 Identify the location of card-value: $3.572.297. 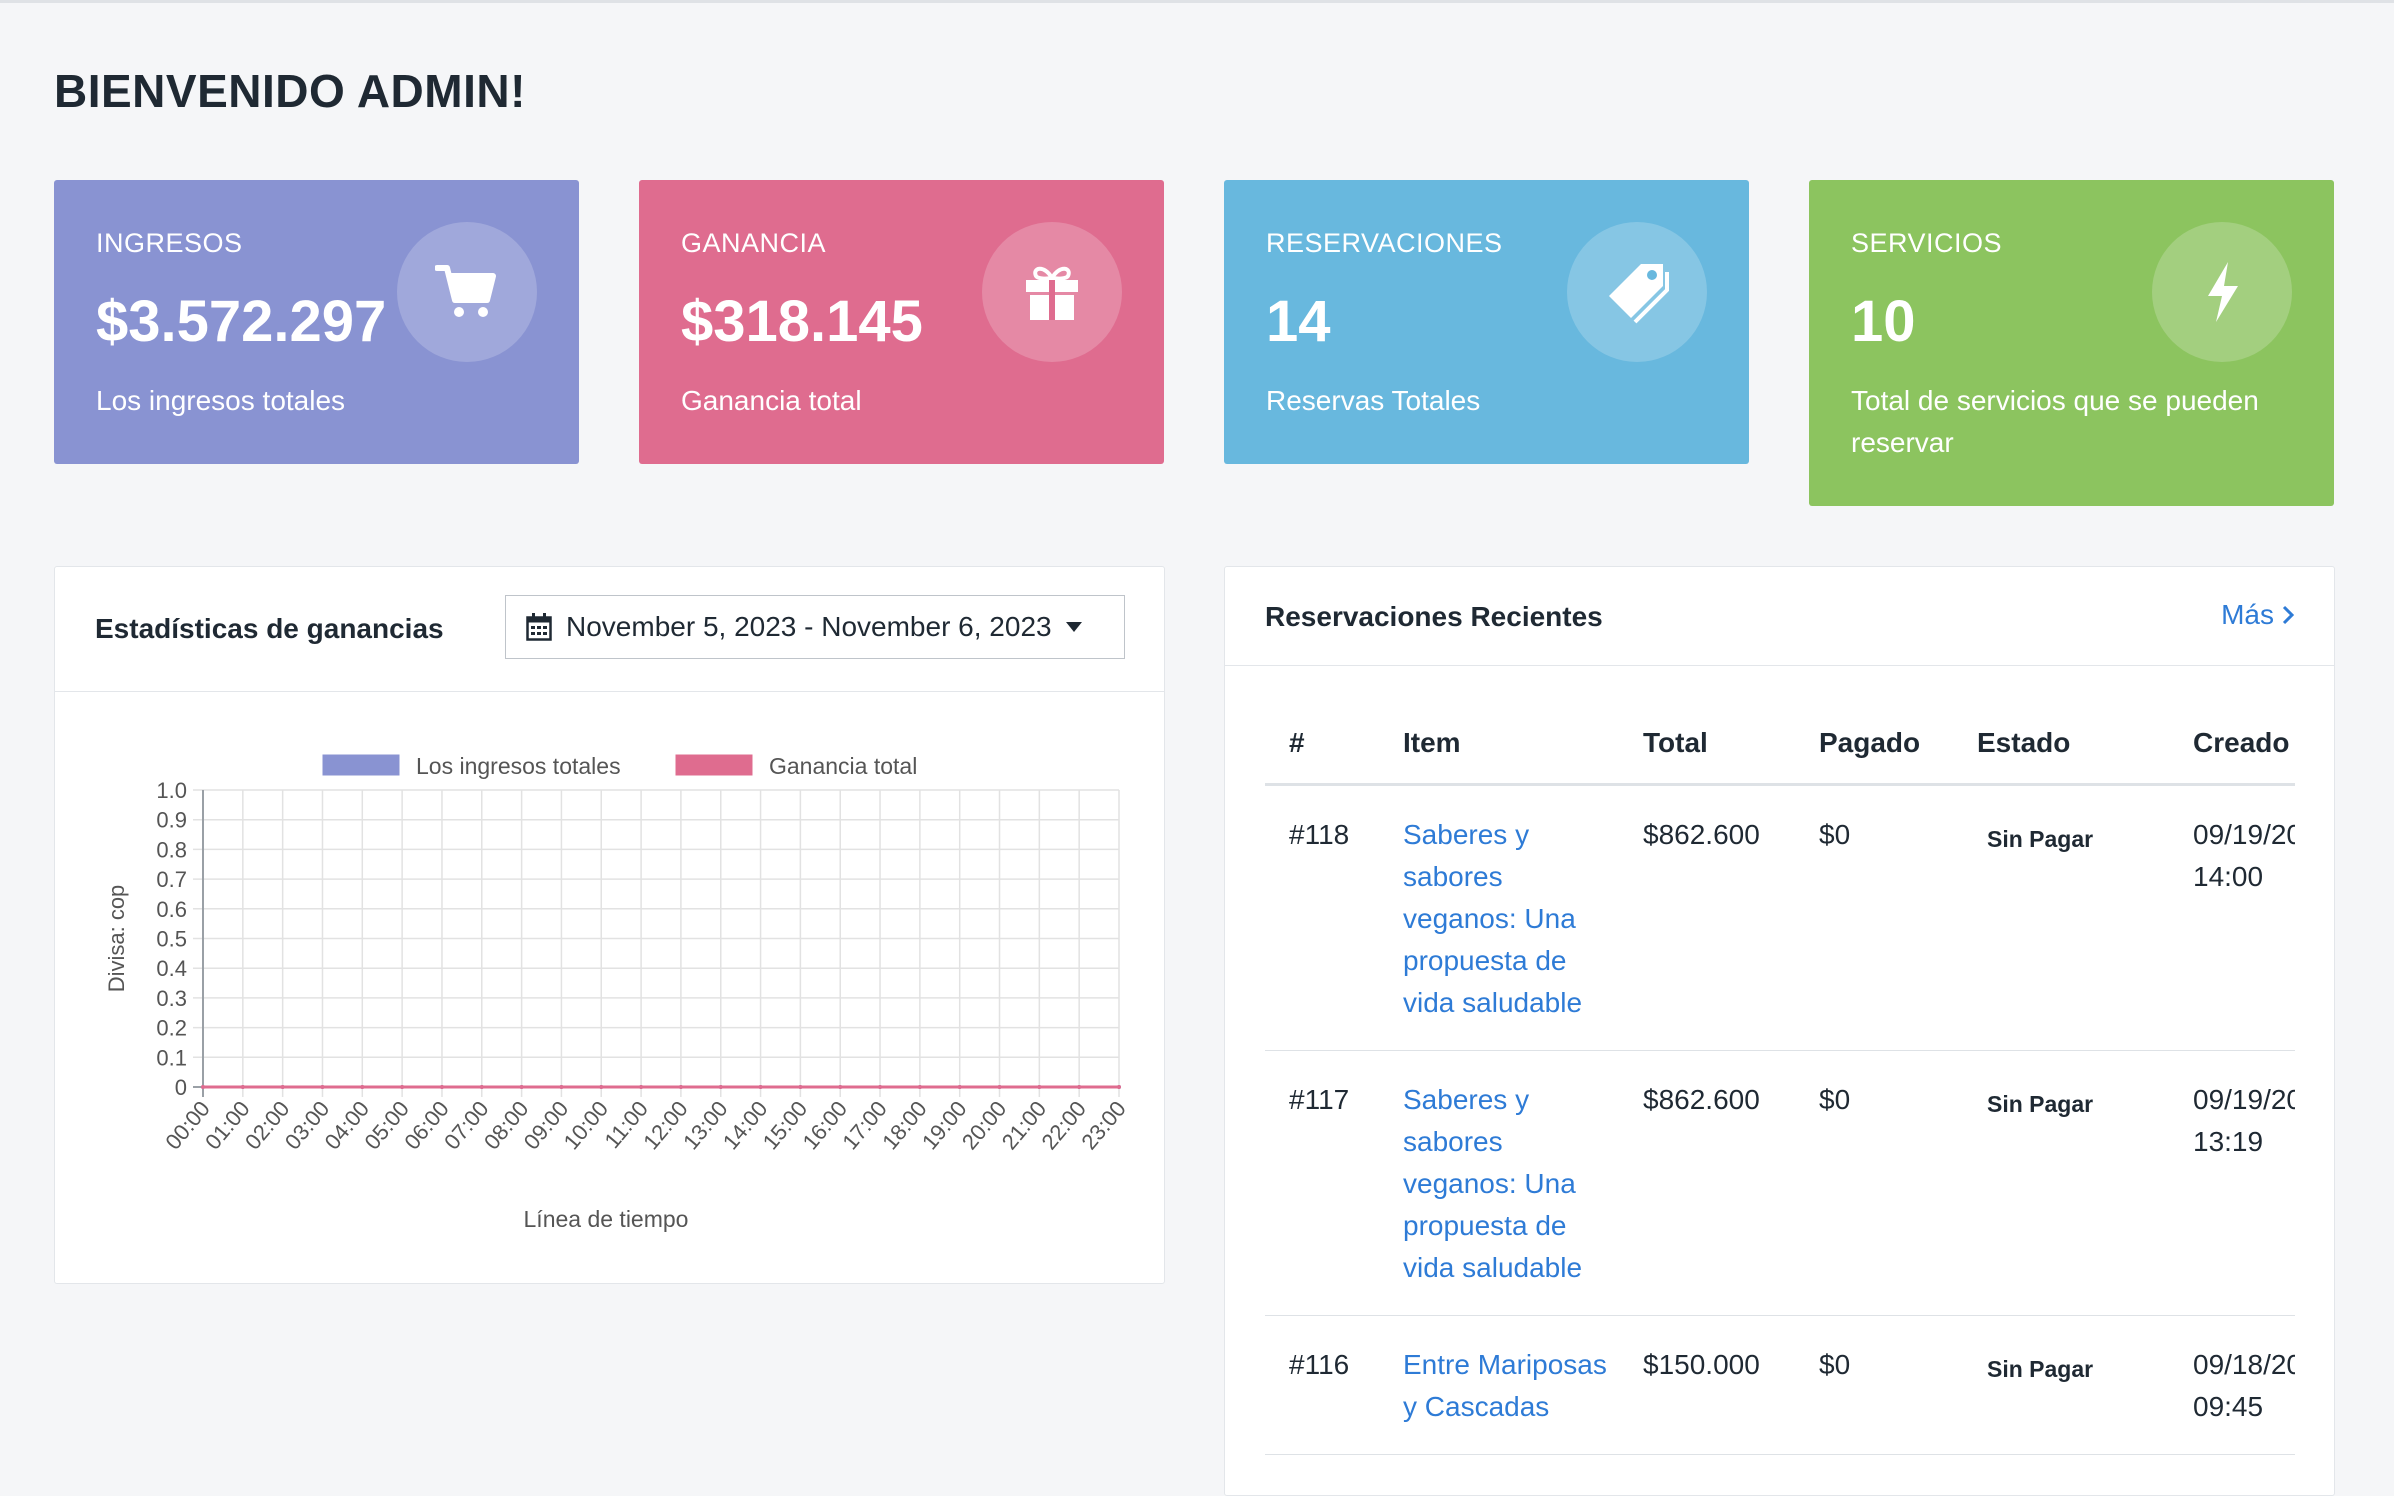
(241, 321).